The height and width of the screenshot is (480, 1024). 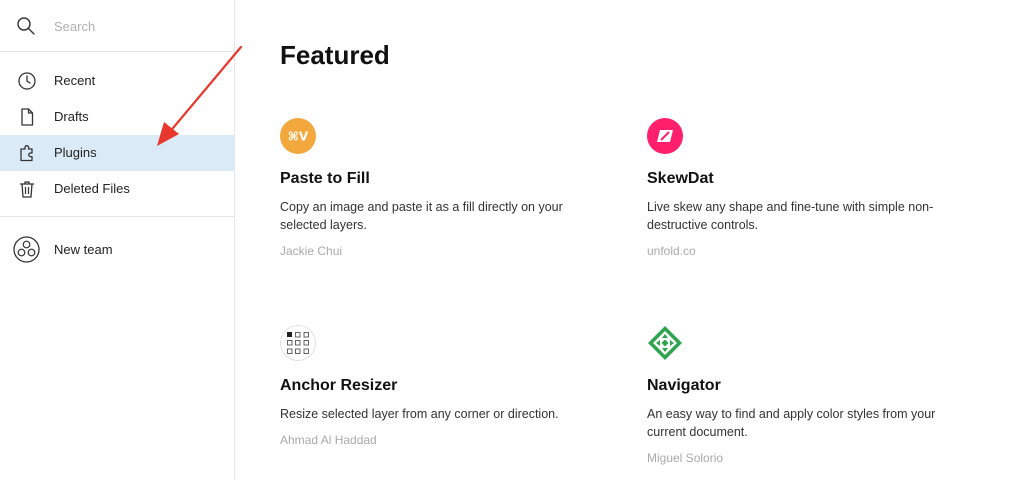 What do you see at coordinates (27, 153) in the screenshot?
I see `plugin-icon` at bounding box center [27, 153].